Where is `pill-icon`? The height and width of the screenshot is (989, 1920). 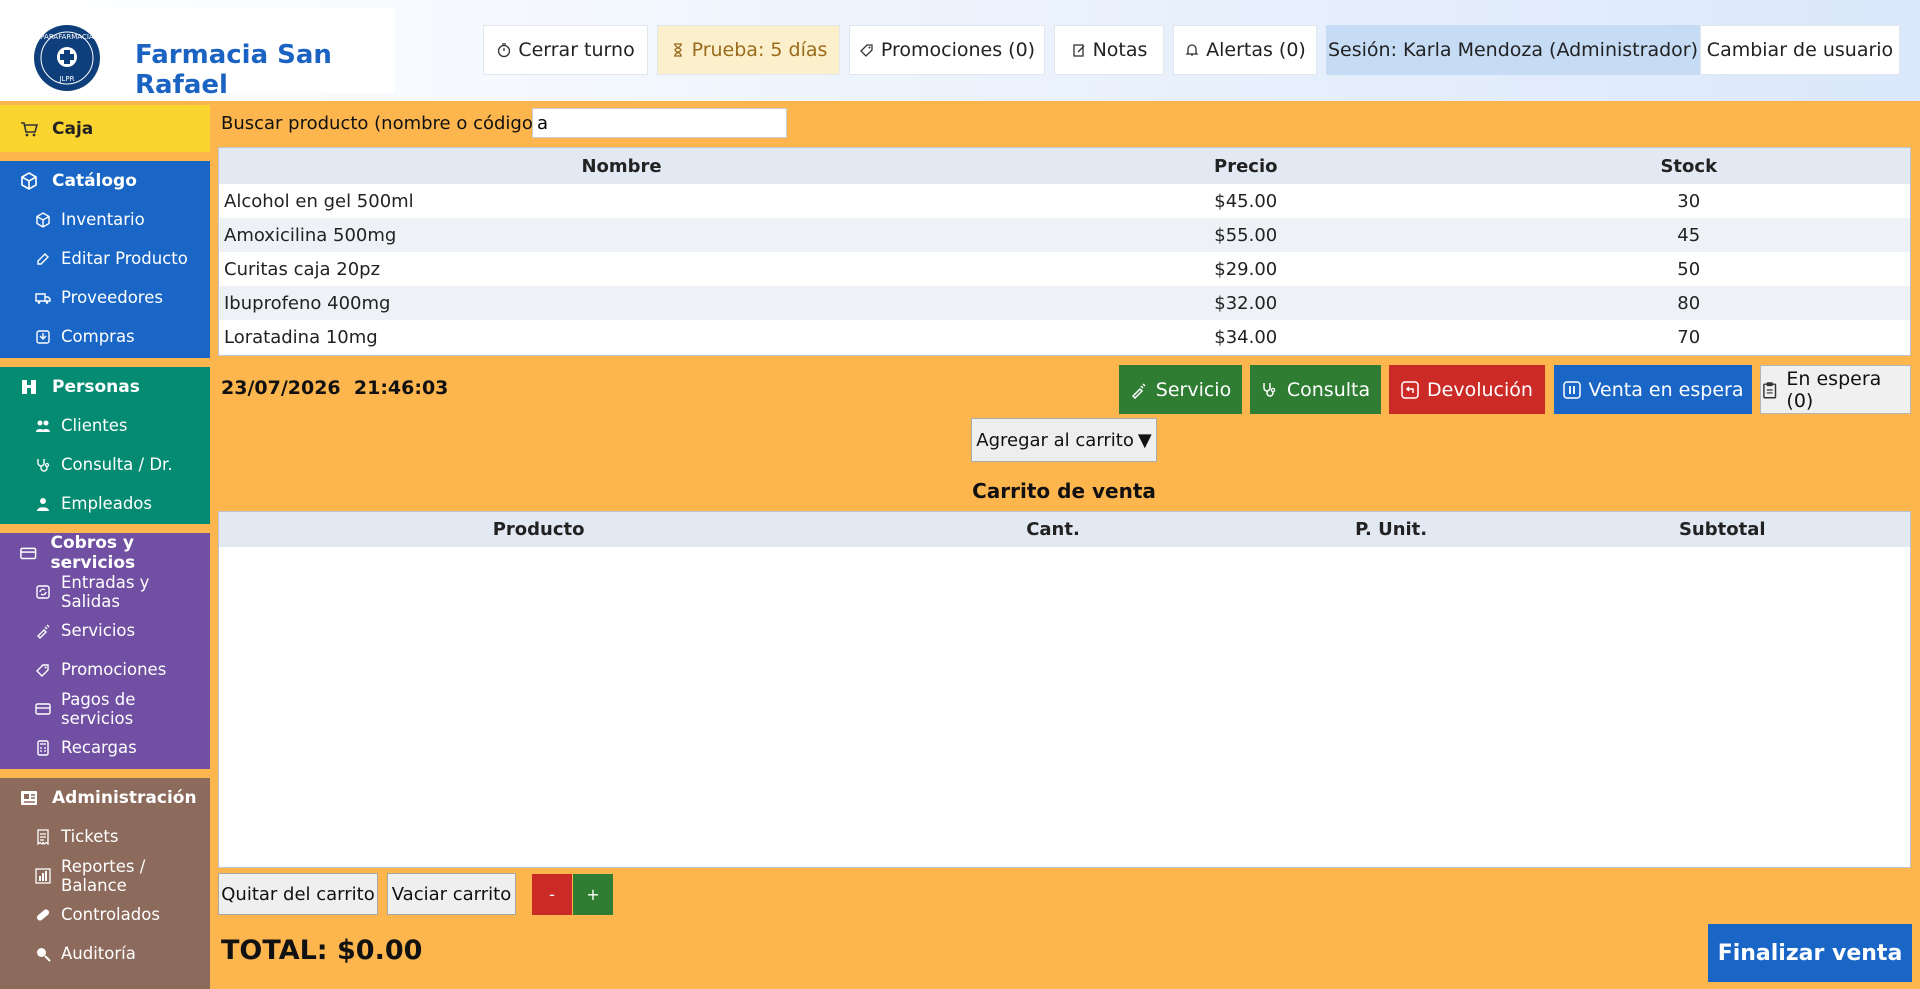 pill-icon is located at coordinates (43, 914).